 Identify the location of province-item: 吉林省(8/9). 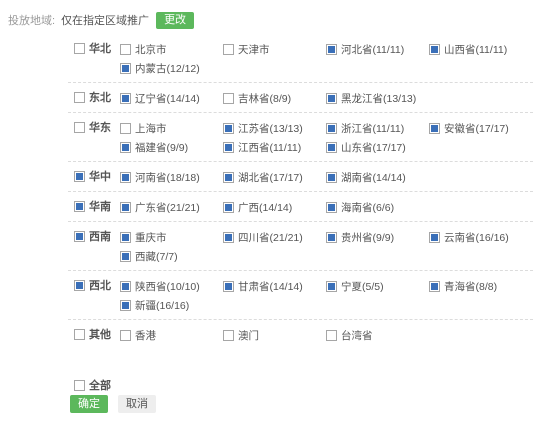
(274, 98).